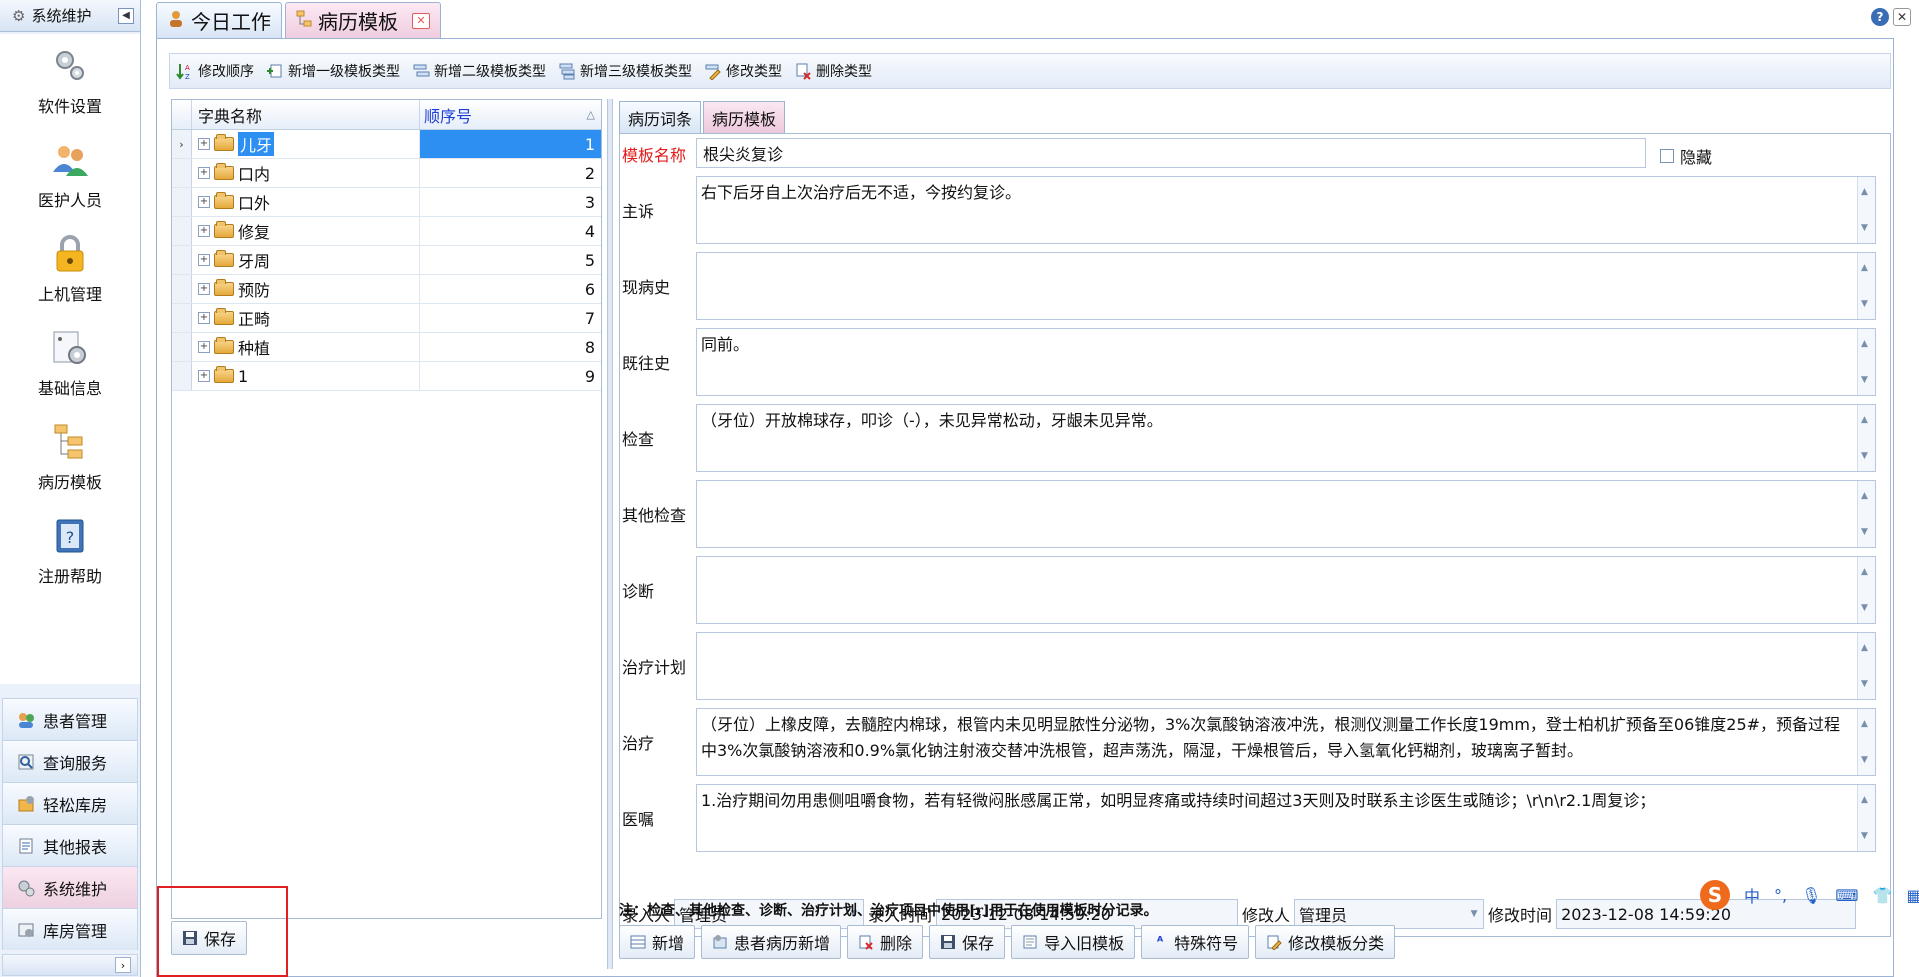  I want to click on gear-icon, so click(26, 888).